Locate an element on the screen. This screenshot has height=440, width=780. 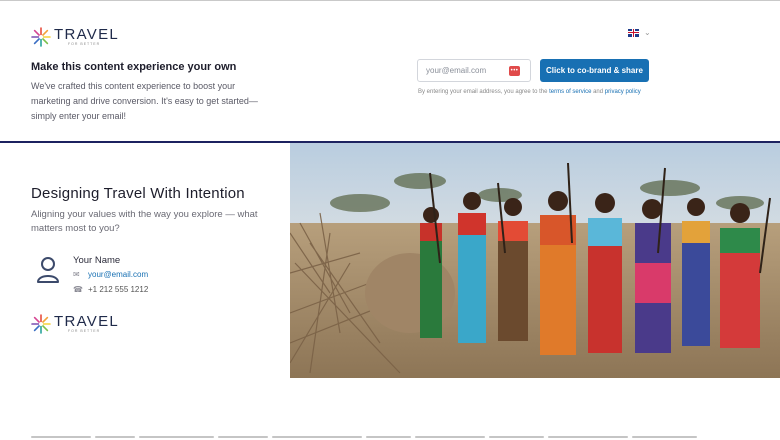
contact-phone-row: ☎ +1 212 555 1212 is located at coordinates (110, 289).